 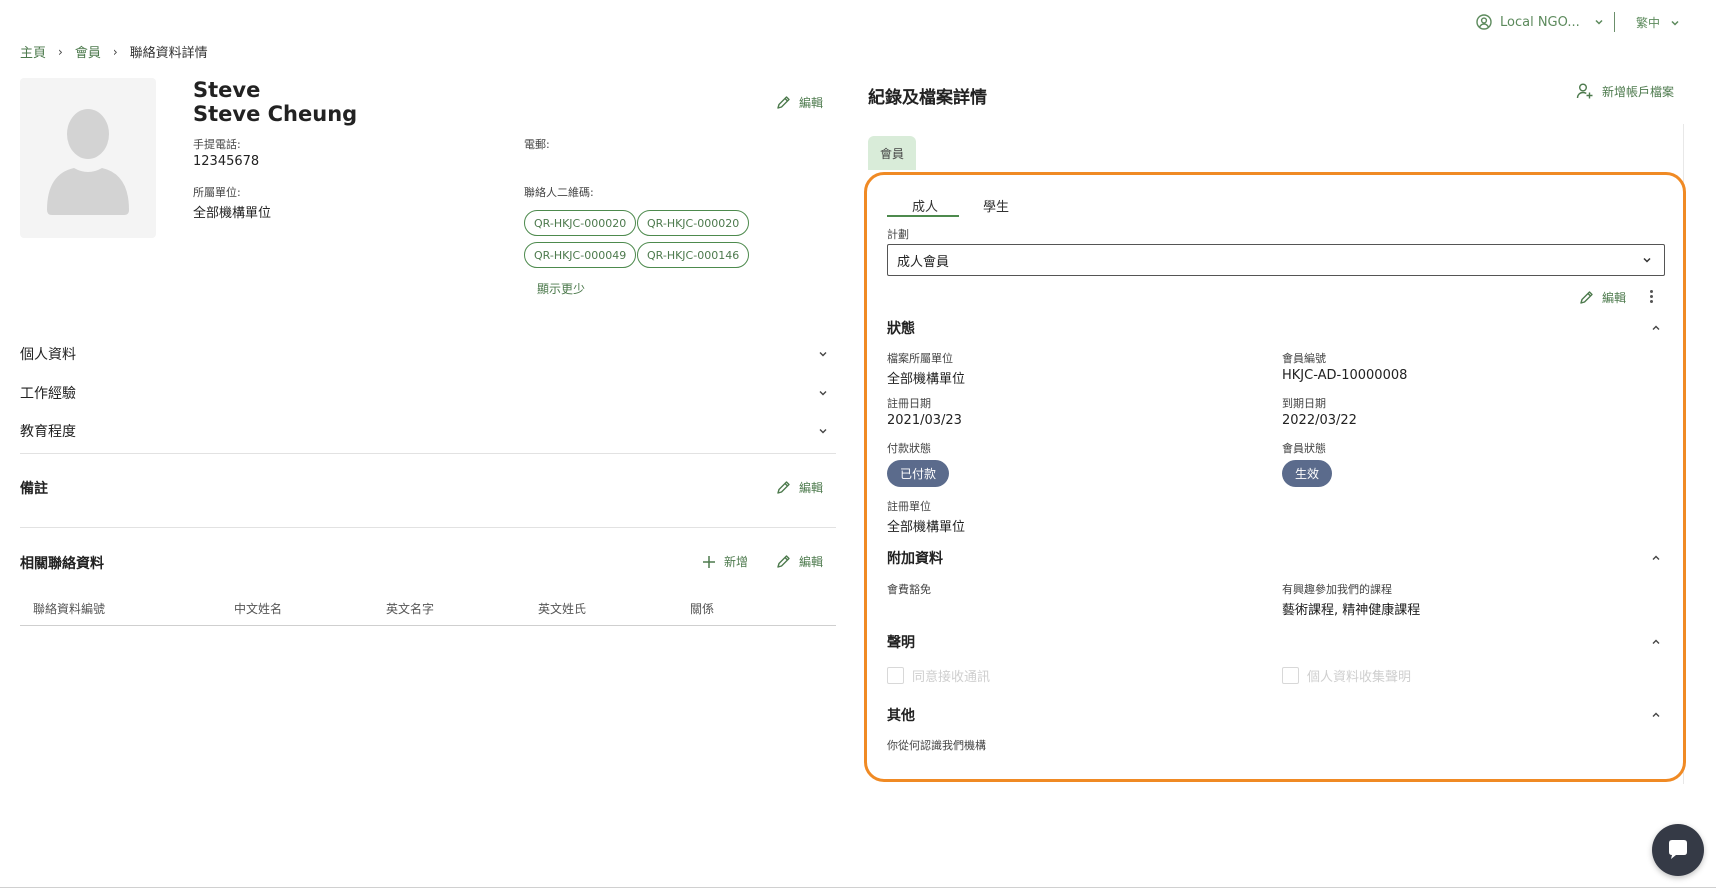 I want to click on member-no-field: 會員編號 HKJC-AD-10000008, so click(x=1344, y=366).